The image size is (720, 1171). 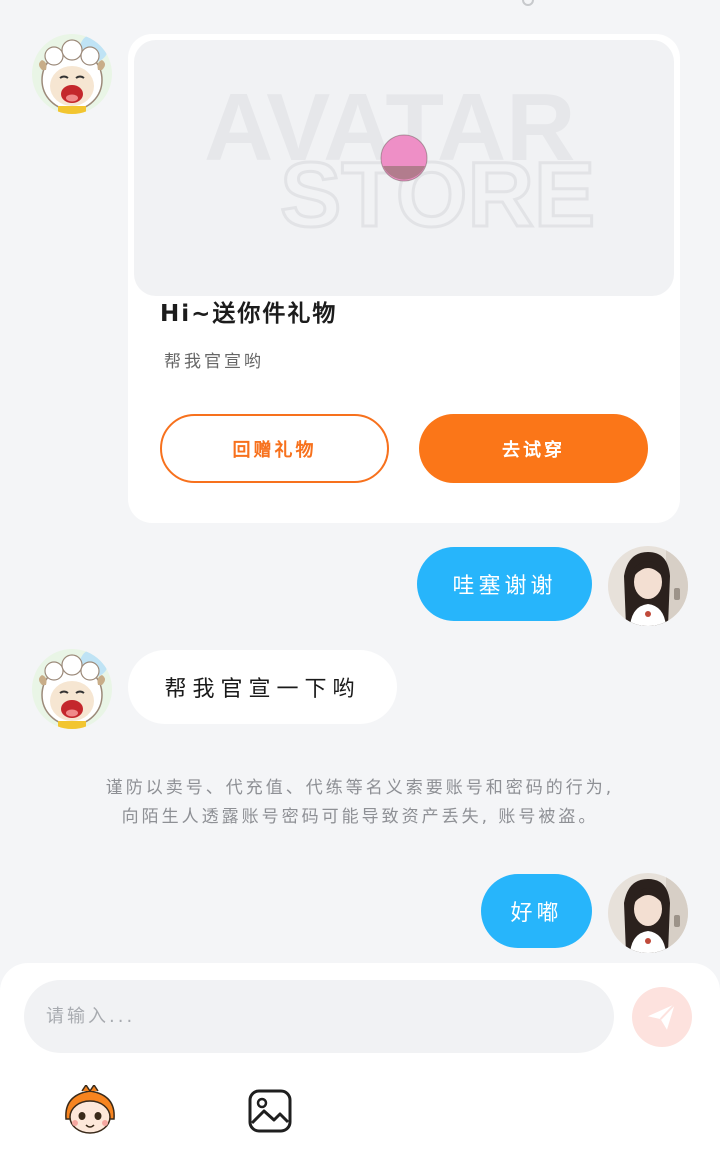 I want to click on image-icon, so click(x=270, y=1111).